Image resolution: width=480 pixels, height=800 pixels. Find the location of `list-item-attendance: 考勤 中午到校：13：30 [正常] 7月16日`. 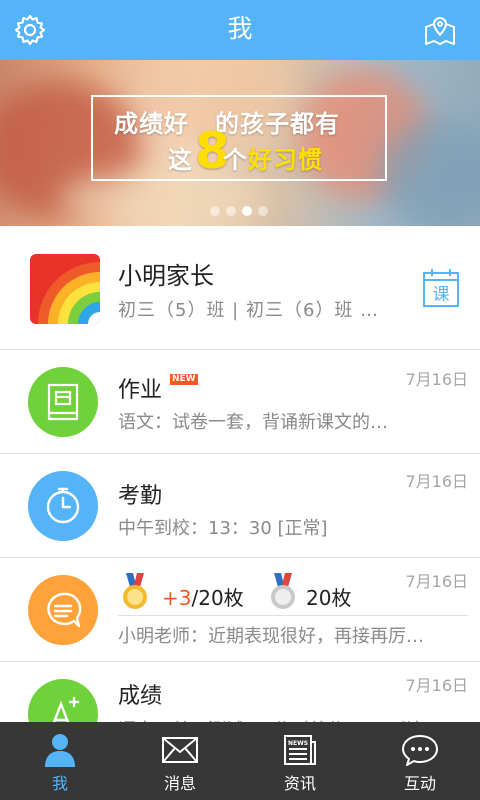

list-item-attendance: 考勤 中午到校：13：30 [正常] 7月16日 is located at coordinates (240, 506).